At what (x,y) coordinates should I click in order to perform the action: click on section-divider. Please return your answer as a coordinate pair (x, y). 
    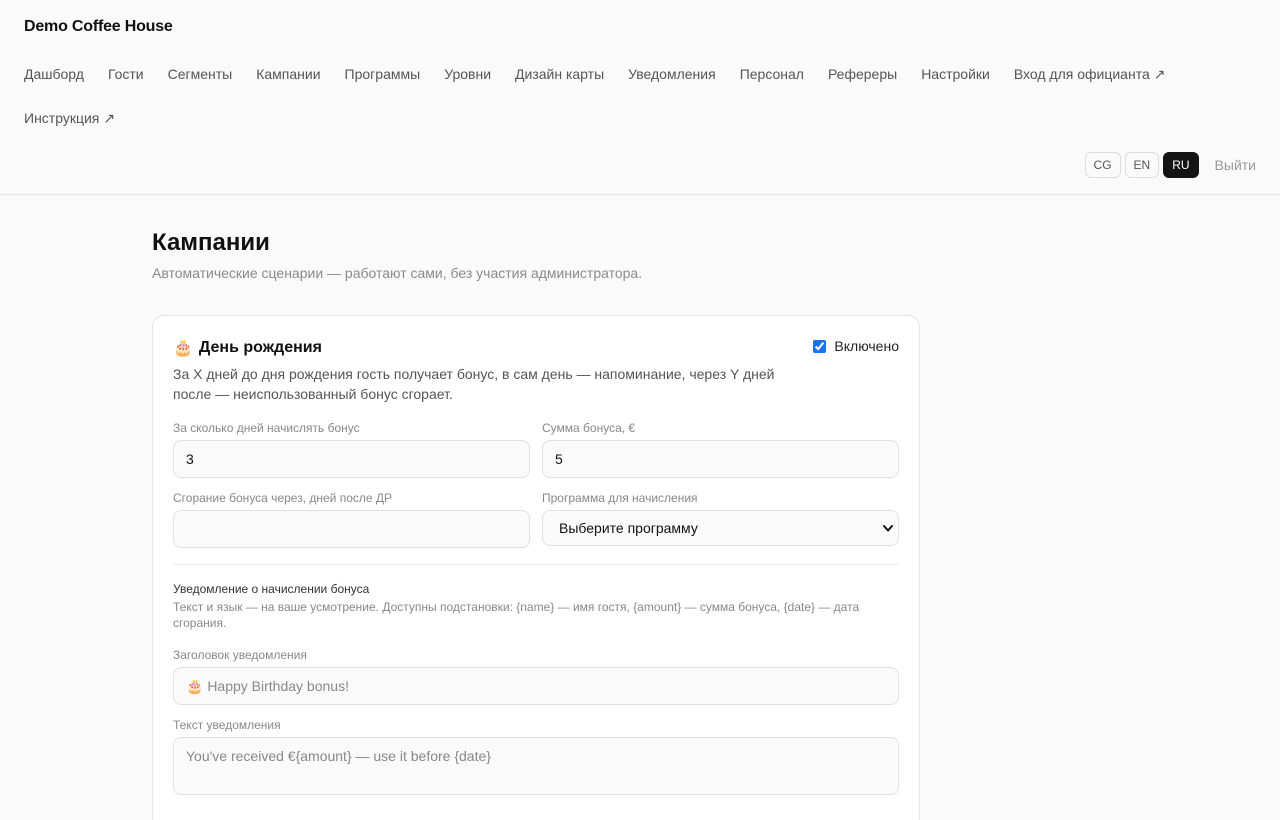
    Looking at the image, I should click on (536, 564).